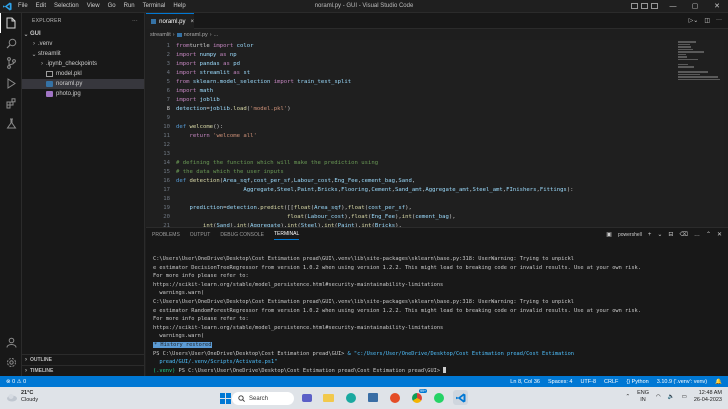 The image size is (728, 409). I want to click on python-interpreter: 3.10.9 ('.venv': venv), so click(682, 382).